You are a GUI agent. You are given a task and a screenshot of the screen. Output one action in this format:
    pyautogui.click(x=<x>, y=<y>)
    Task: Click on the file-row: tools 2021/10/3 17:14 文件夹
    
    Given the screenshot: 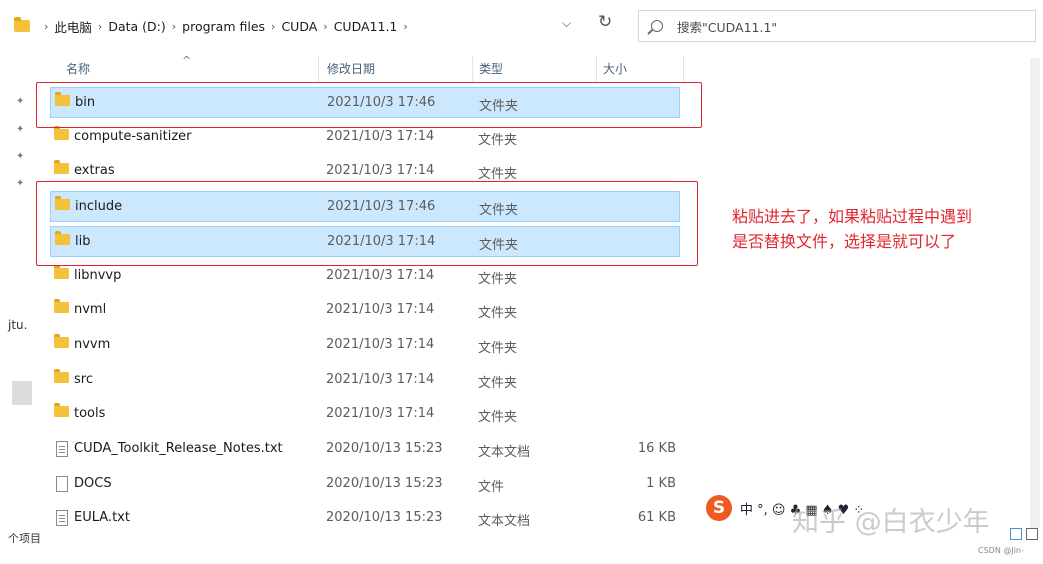 What is the action you would take?
    pyautogui.click(x=365, y=414)
    